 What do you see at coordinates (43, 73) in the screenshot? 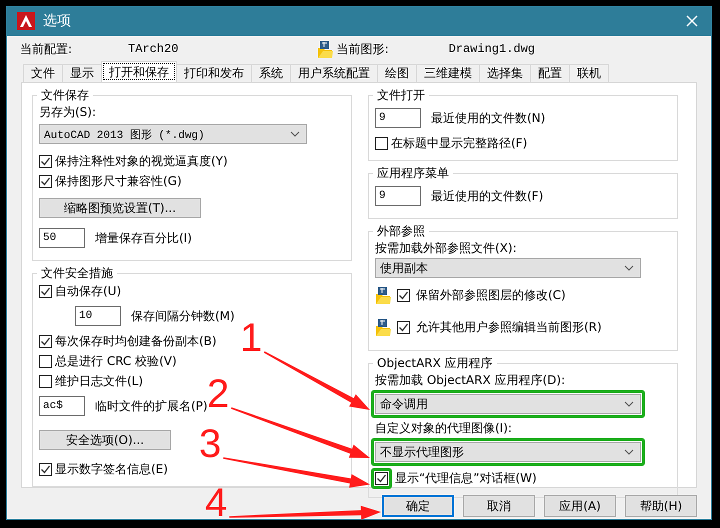
I see `tab: 文件` at bounding box center [43, 73].